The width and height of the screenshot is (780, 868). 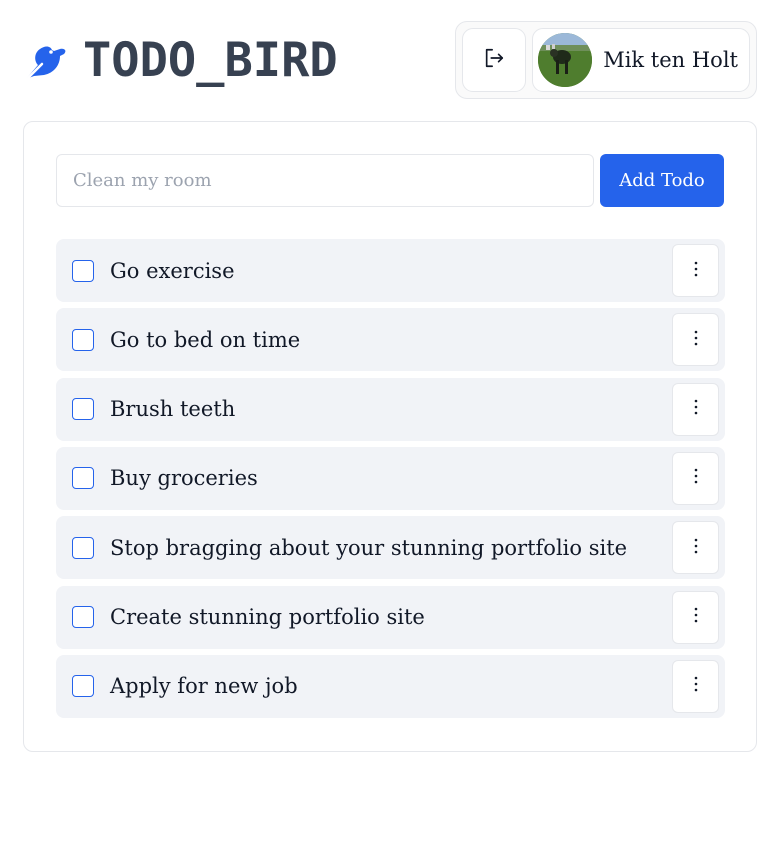 I want to click on brand: TODO_BIRD, so click(x=181, y=61).